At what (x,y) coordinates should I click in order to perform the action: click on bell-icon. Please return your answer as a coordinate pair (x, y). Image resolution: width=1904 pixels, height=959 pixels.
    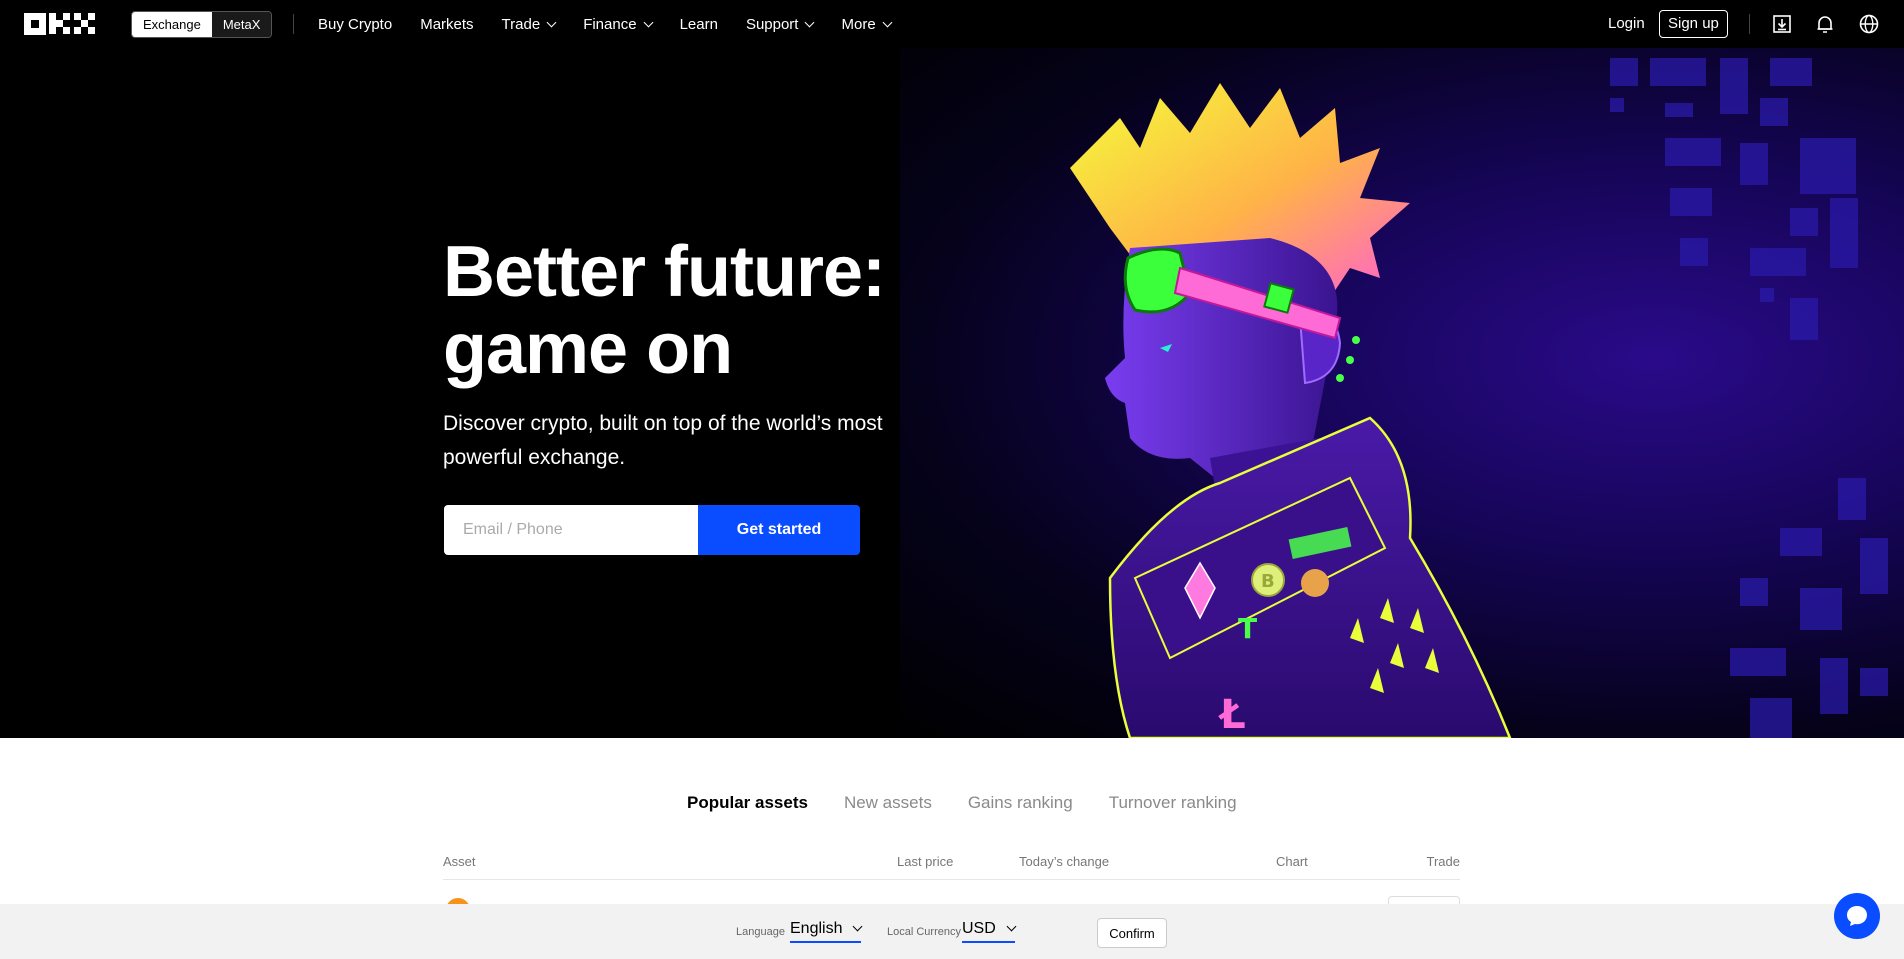
    Looking at the image, I should click on (1825, 24).